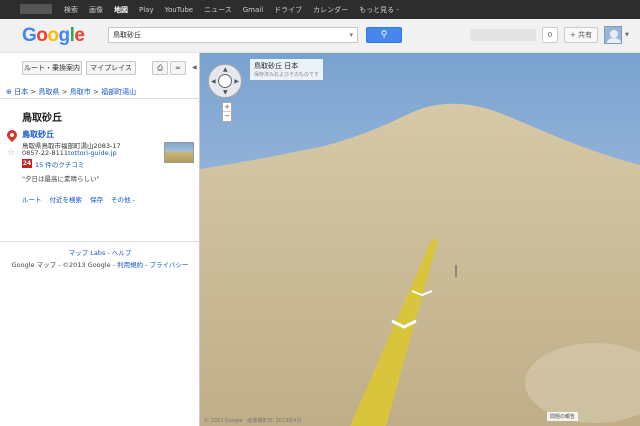 The image size is (640, 426). Describe the element at coordinates (80, 92) in the screenshot. I see `breadcrumb-item: 鳥取市` at that location.